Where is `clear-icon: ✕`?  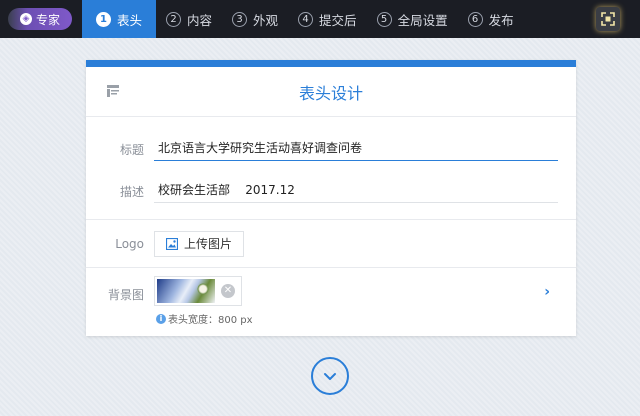
clear-icon: ✕ is located at coordinates (228, 291).